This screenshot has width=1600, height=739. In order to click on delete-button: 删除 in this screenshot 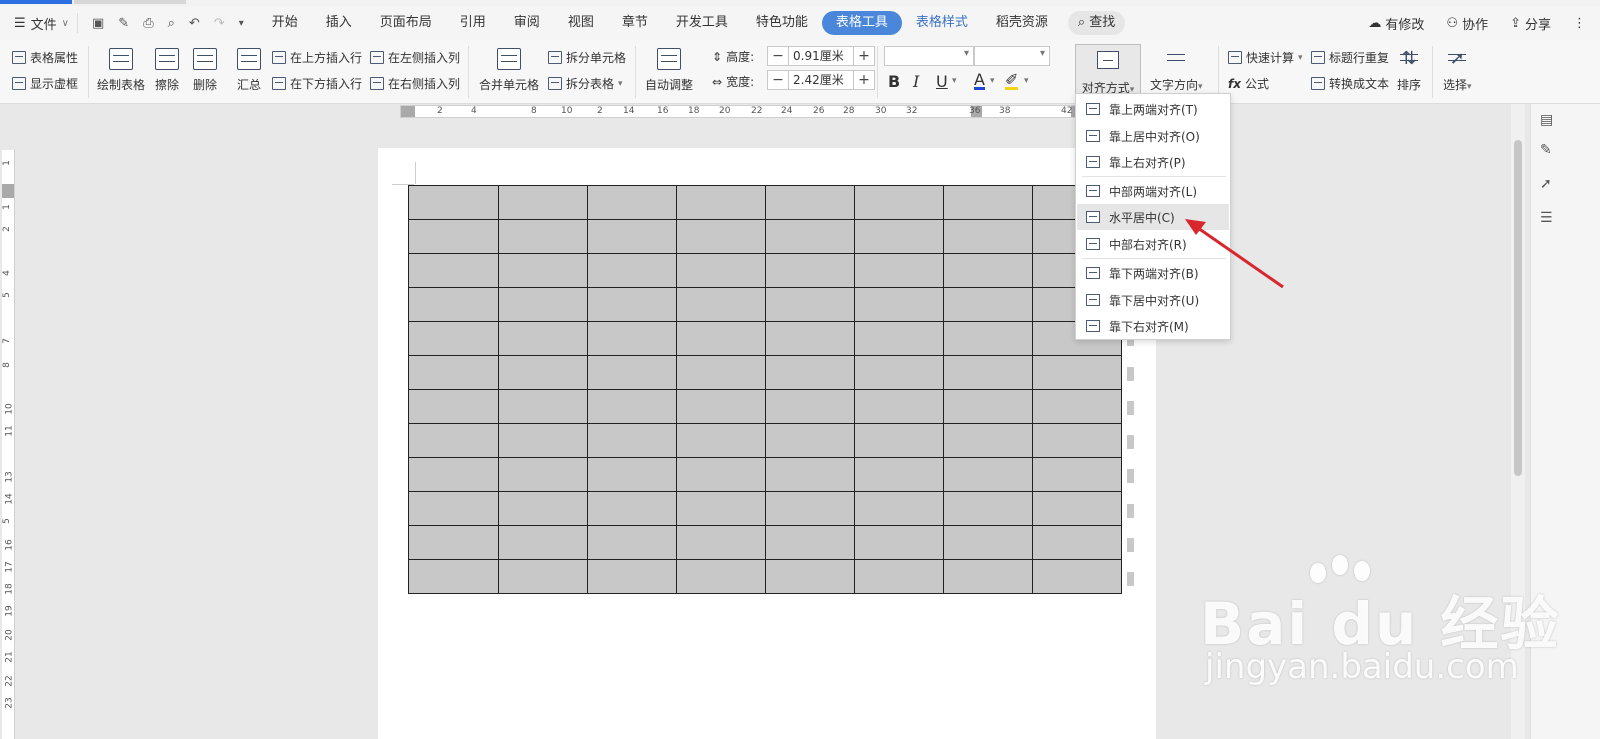, I will do `click(205, 70)`.